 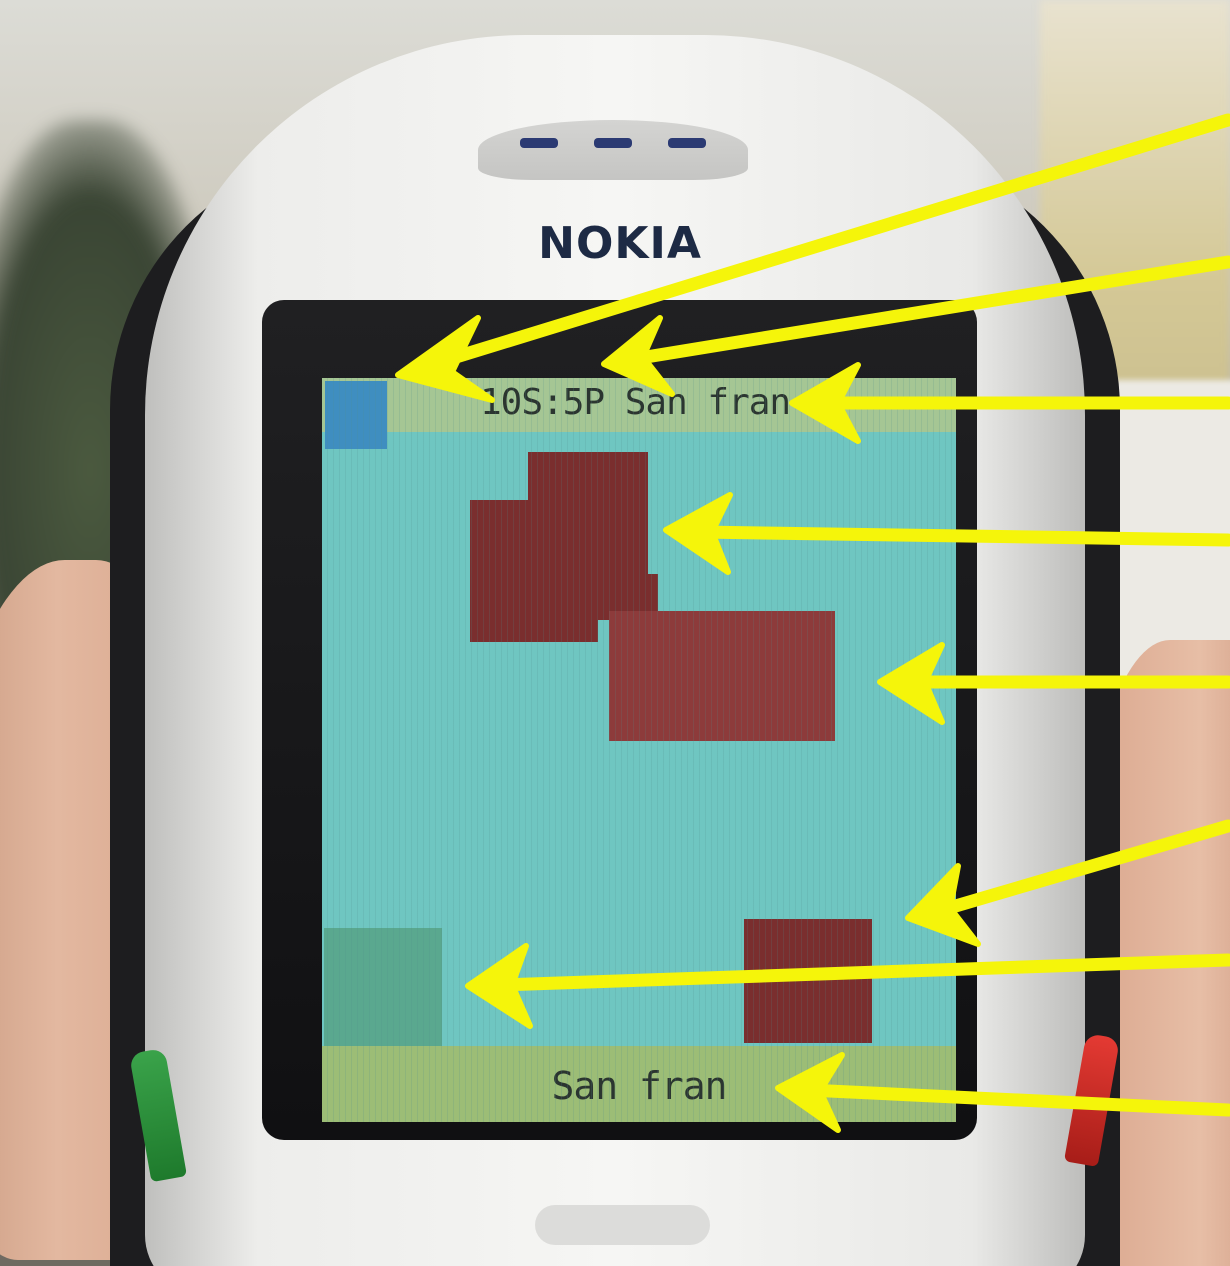 I want to click on arrow-screen-area, so click(x=1067, y=883).